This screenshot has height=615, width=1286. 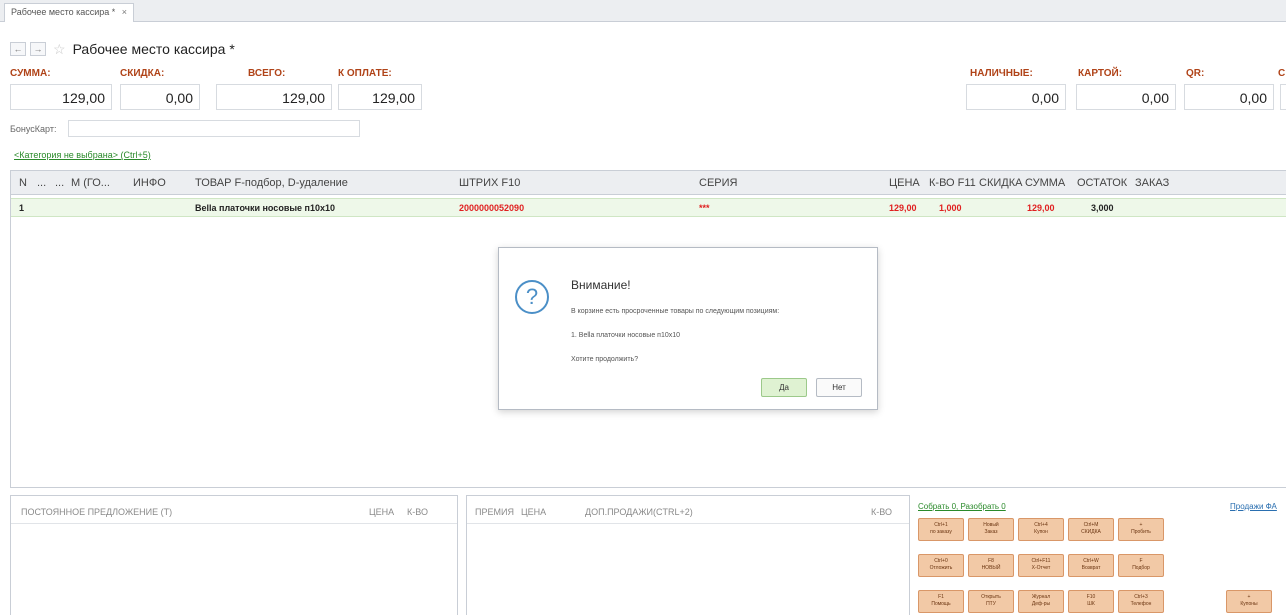 I want to click on category-link: <Категория не выбрана> (Ctrl+5), so click(x=82, y=155).